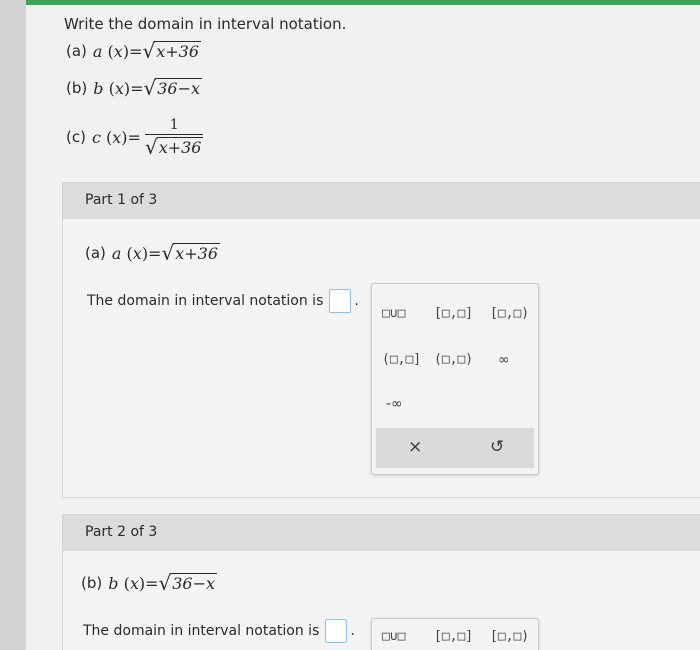 This screenshot has height=650, width=700. I want to click on undo-icon: ↺, so click(497, 447).